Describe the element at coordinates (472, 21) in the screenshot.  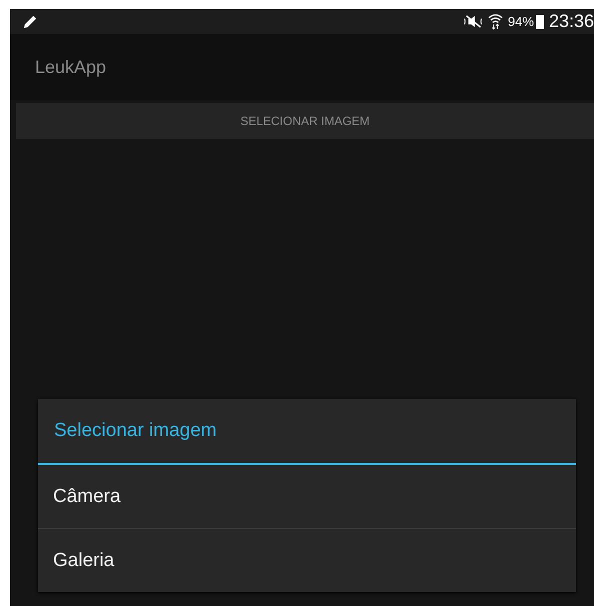
I see `mute-icon` at that location.